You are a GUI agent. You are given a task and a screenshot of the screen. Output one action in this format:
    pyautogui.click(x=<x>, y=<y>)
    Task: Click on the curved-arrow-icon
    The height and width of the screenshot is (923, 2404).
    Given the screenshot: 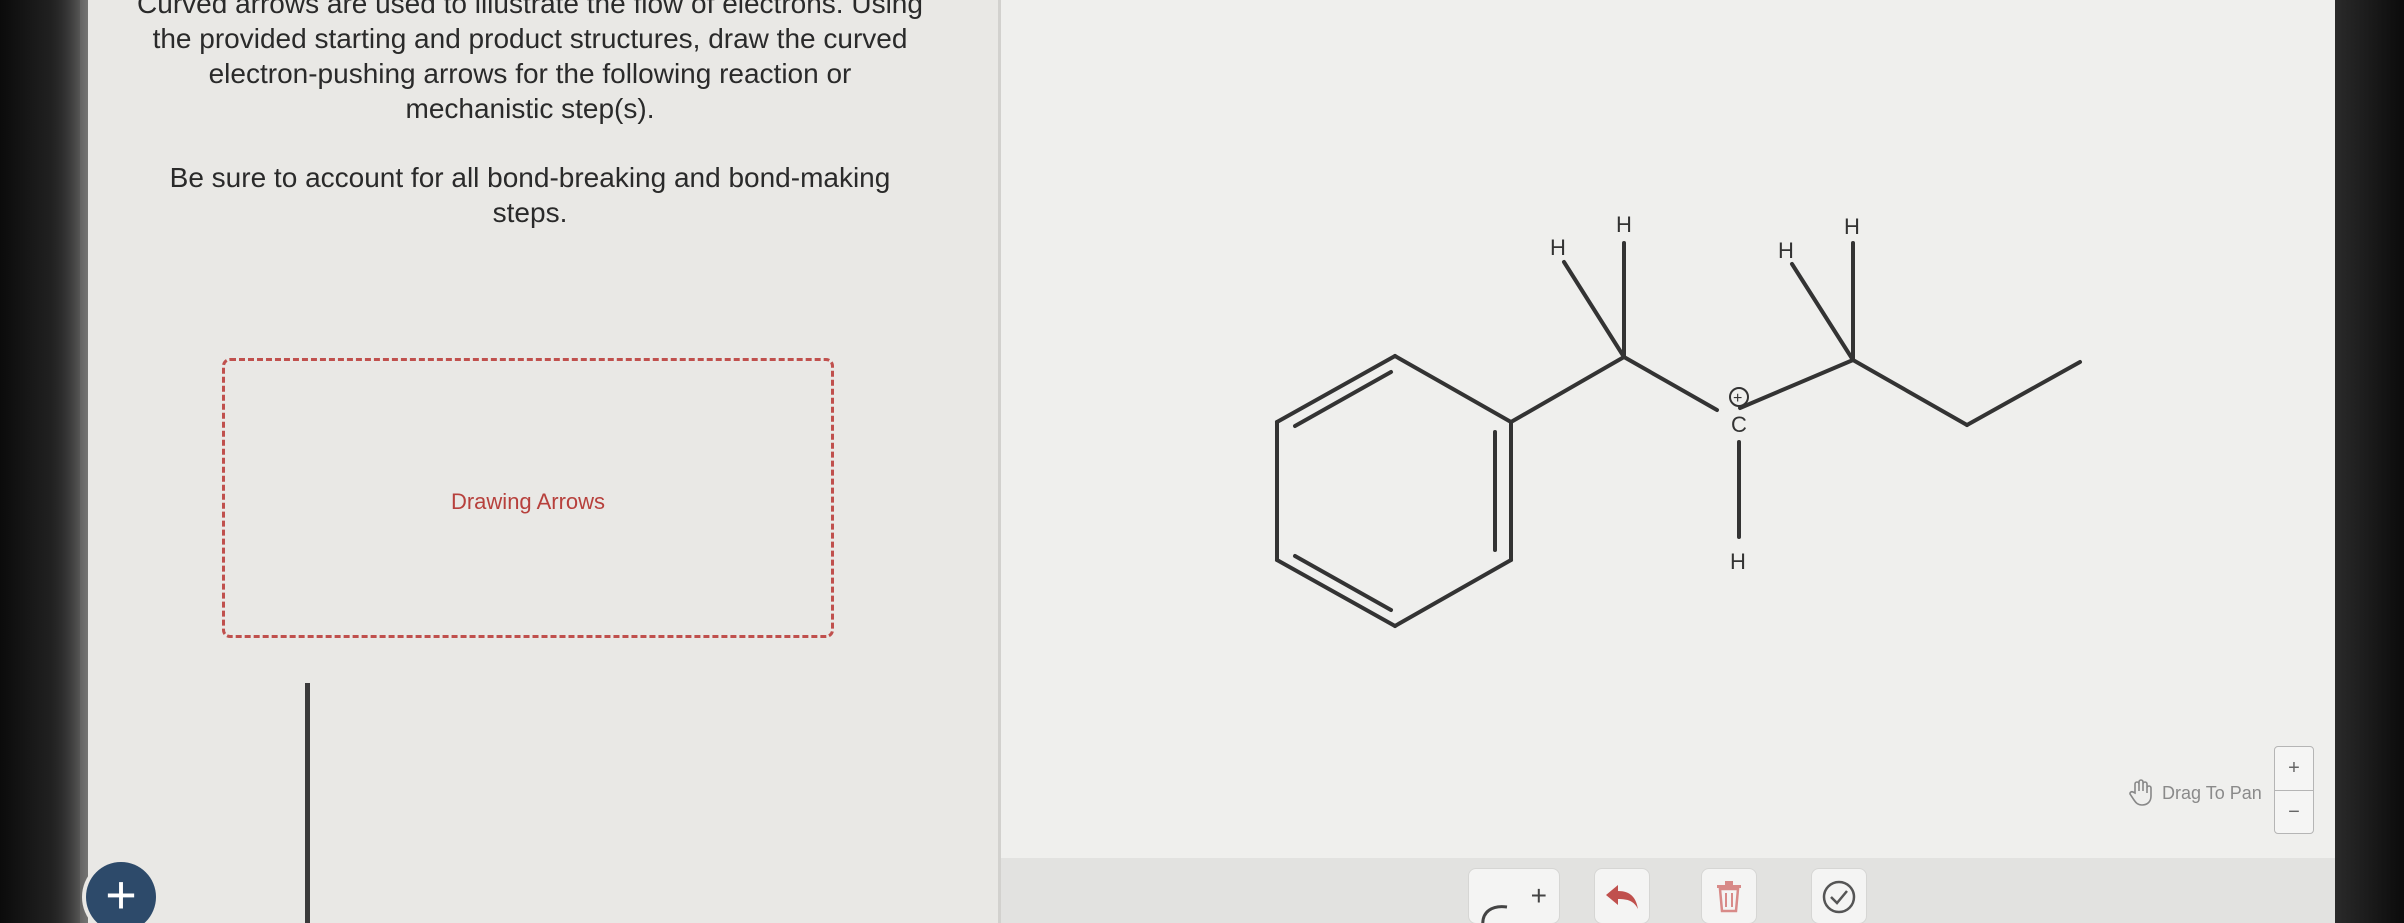 What is the action you would take?
    pyautogui.click(x=1494, y=914)
    